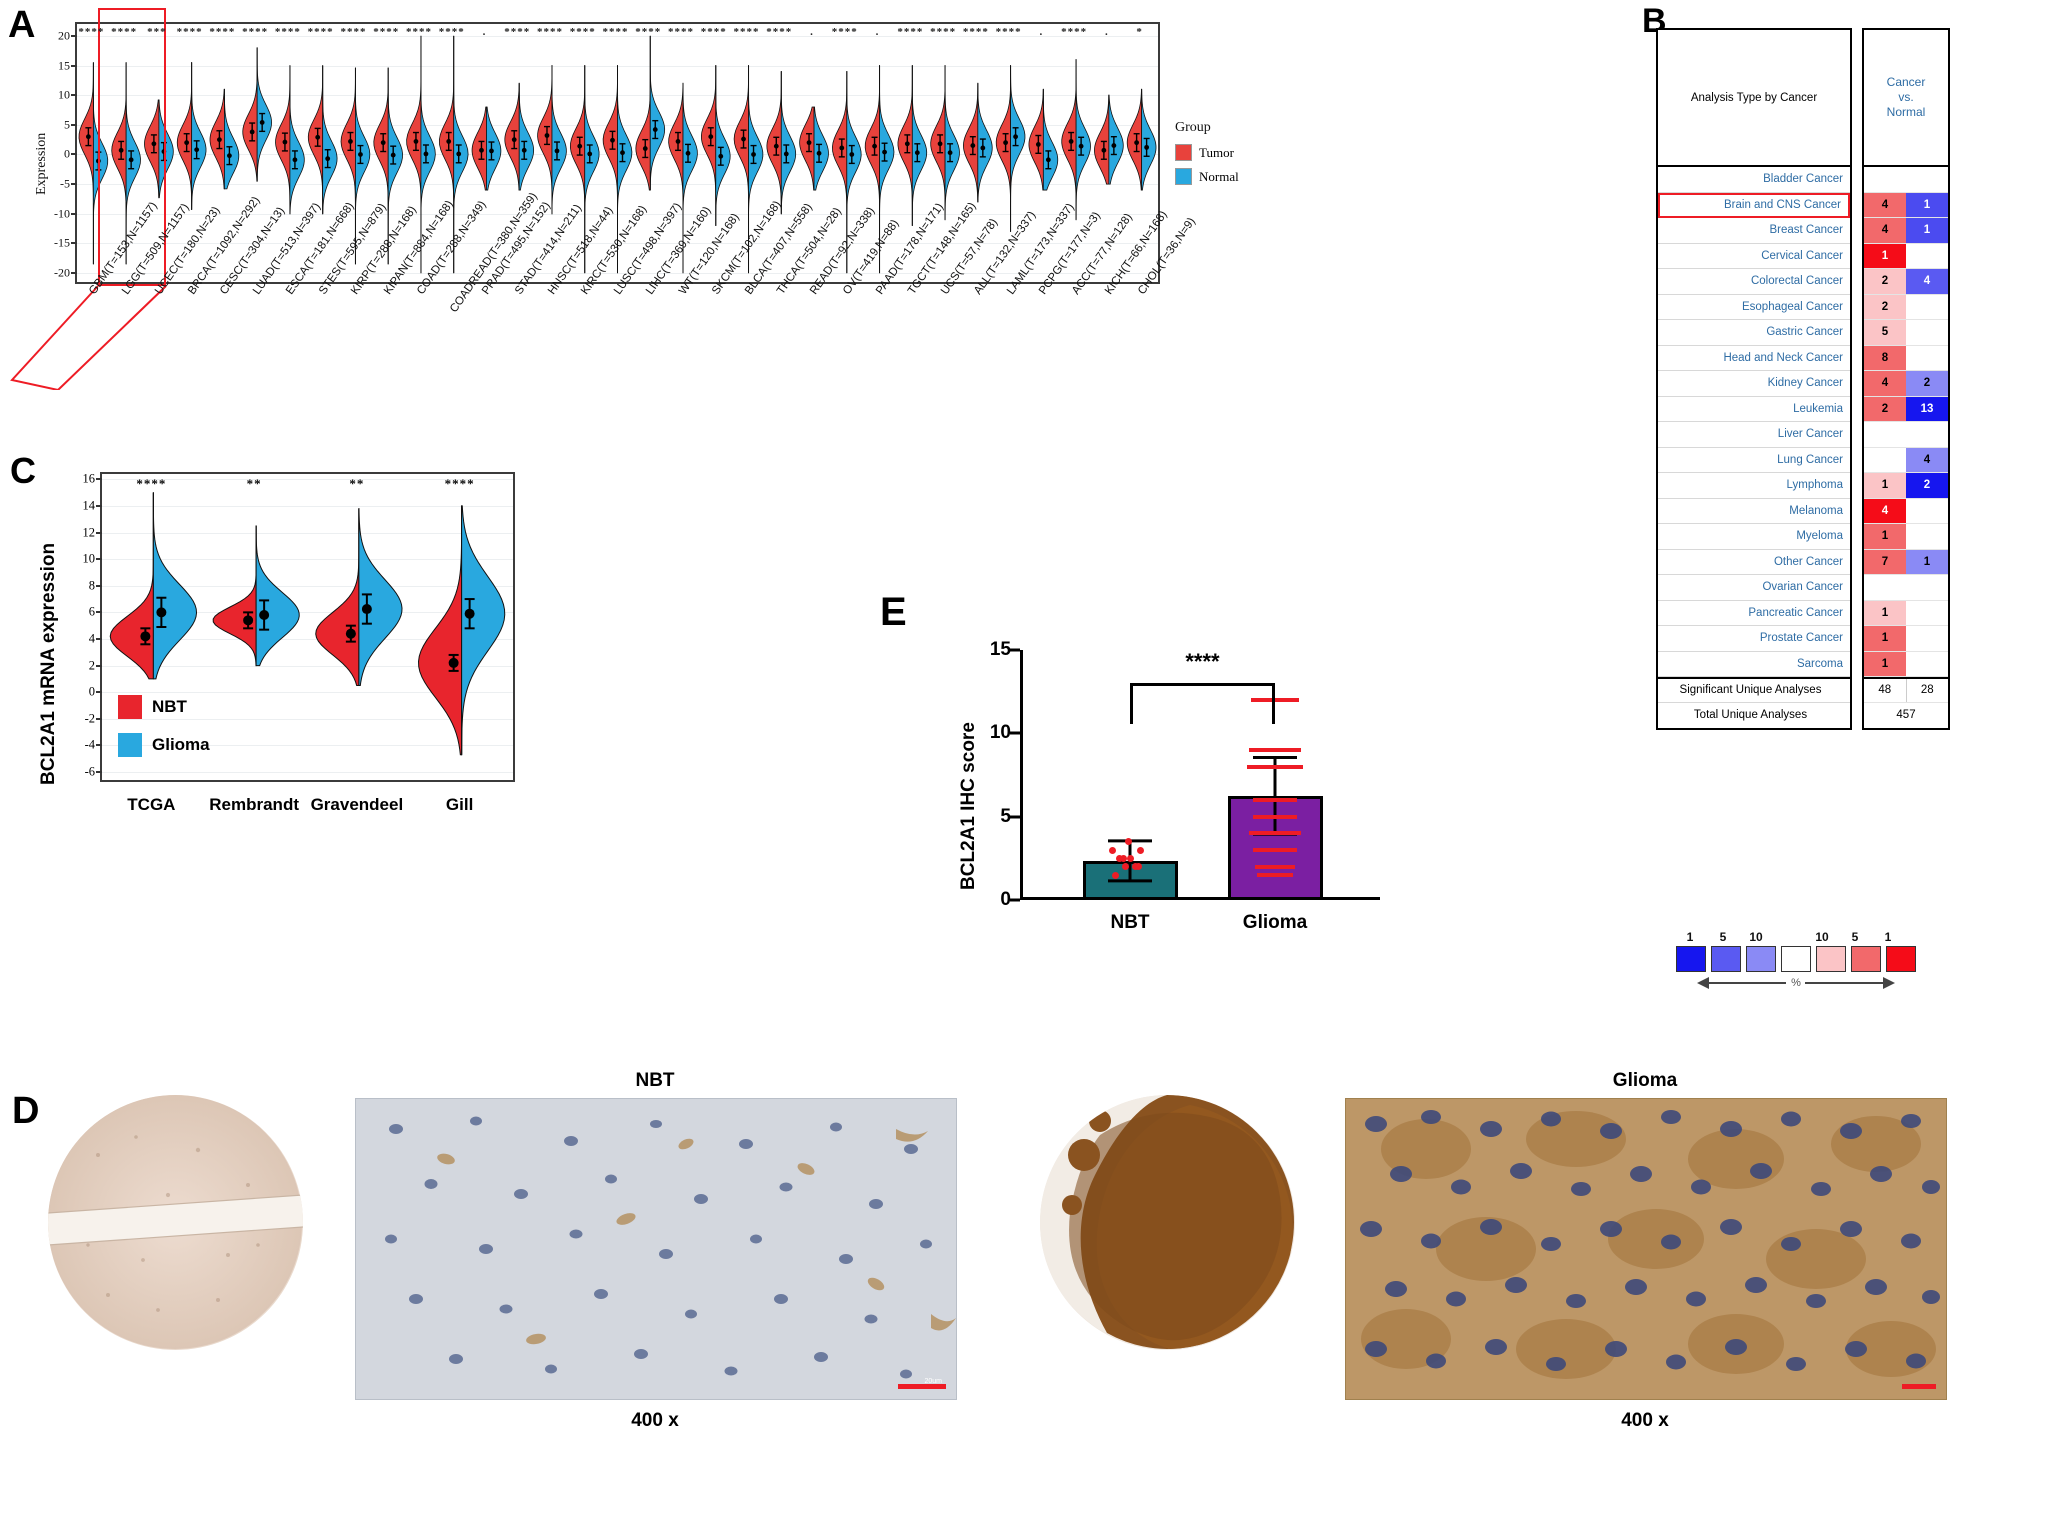  Describe the element at coordinates (254, 483) in the screenshot. I see `panel-c-significance: **` at that location.